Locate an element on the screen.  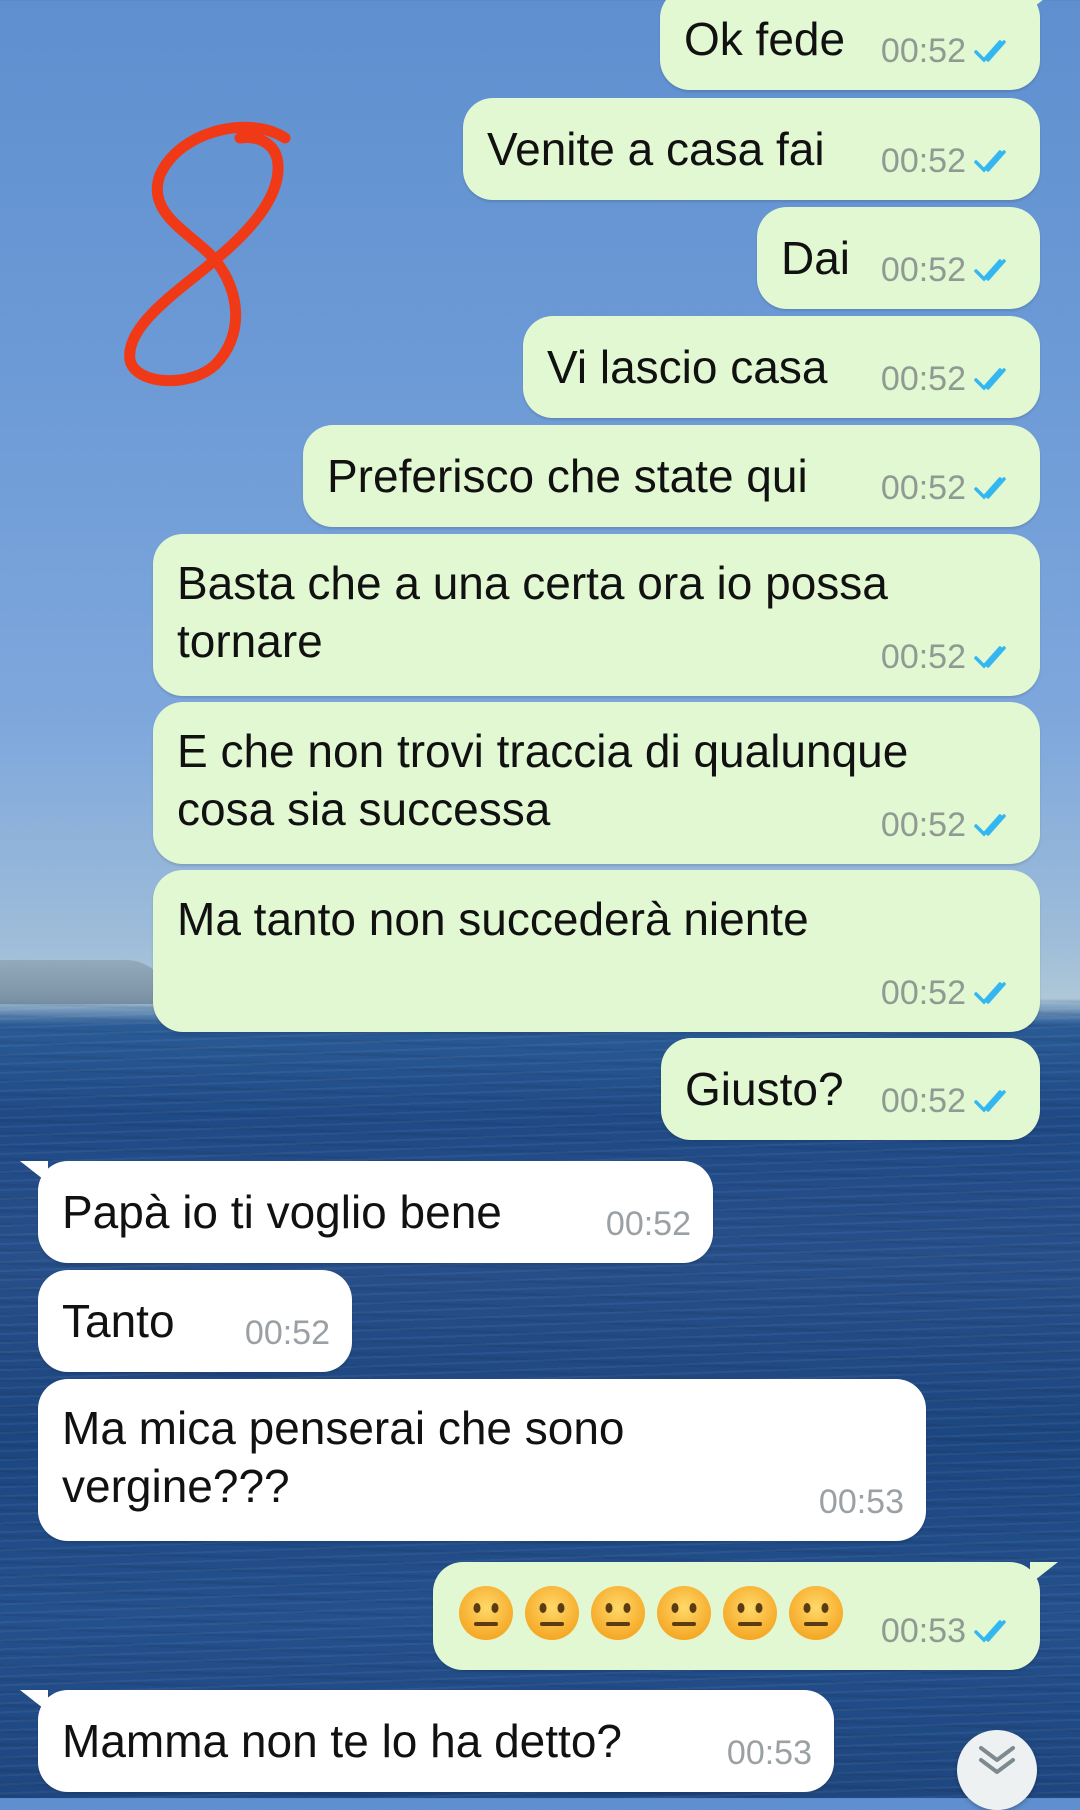
message-bubble-outgoing: Giusto? 00:52 is located at coordinates (850, 1089).